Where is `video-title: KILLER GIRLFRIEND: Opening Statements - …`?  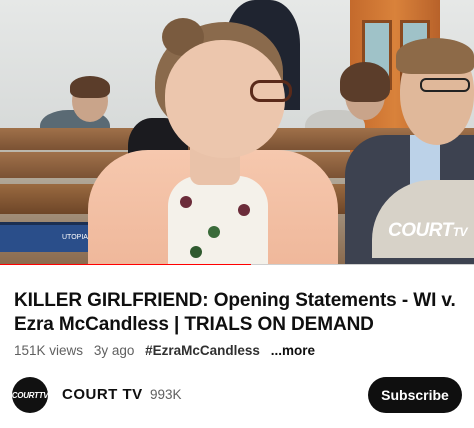 video-title: KILLER GIRLFRIEND: Opening Statements - … is located at coordinates (235, 312).